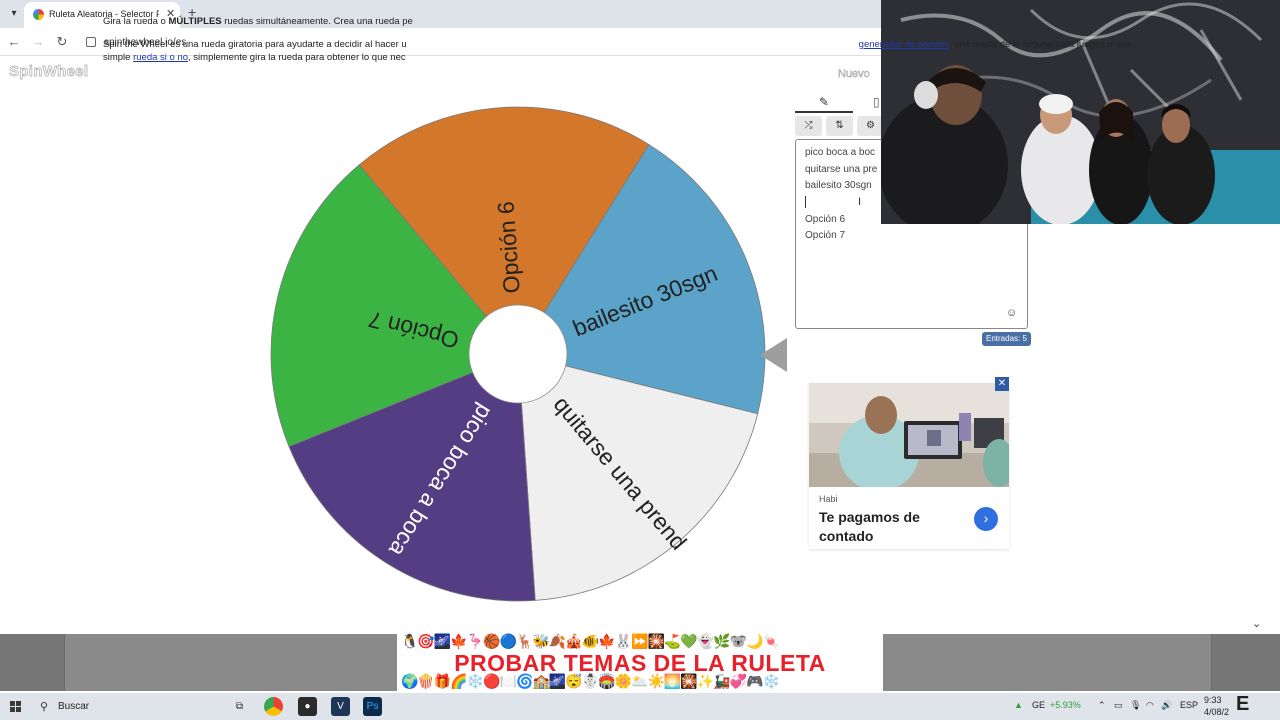 The image size is (1280, 720). I want to click on back-icon: ←, so click(14, 41).